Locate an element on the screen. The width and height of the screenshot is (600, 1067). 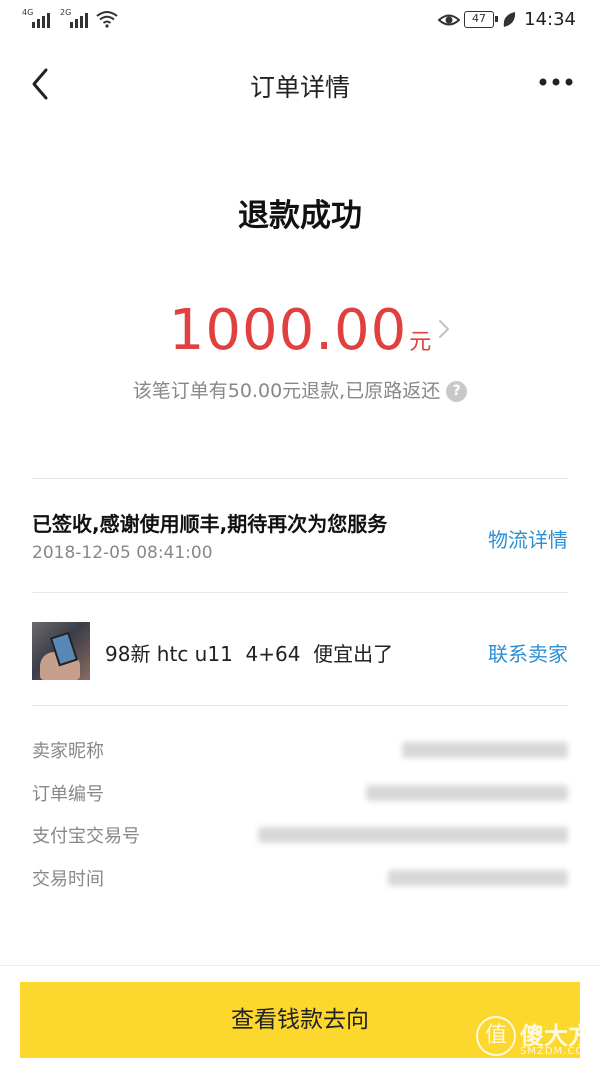
transaction-time-label: 交易时间 is located at coordinates (68, 879).